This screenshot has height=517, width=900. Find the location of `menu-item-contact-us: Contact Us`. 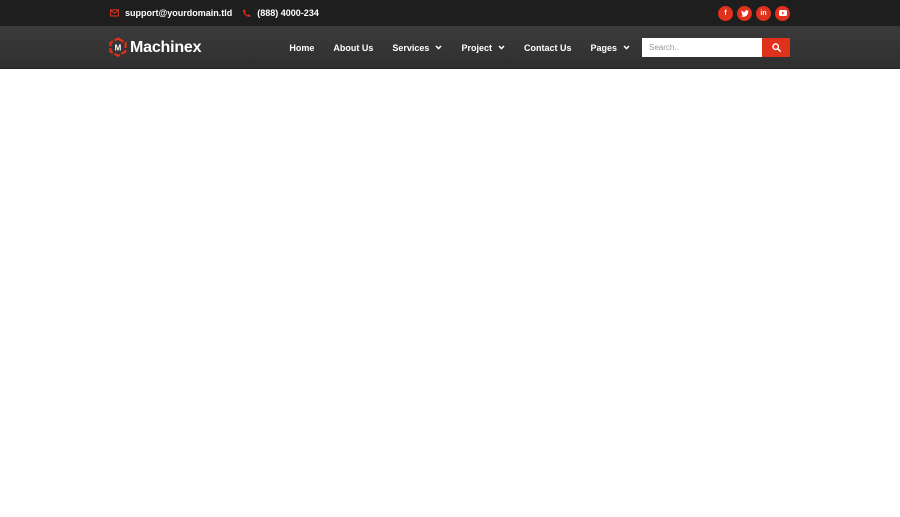

menu-item-contact-us: Contact Us is located at coordinates (548, 48).